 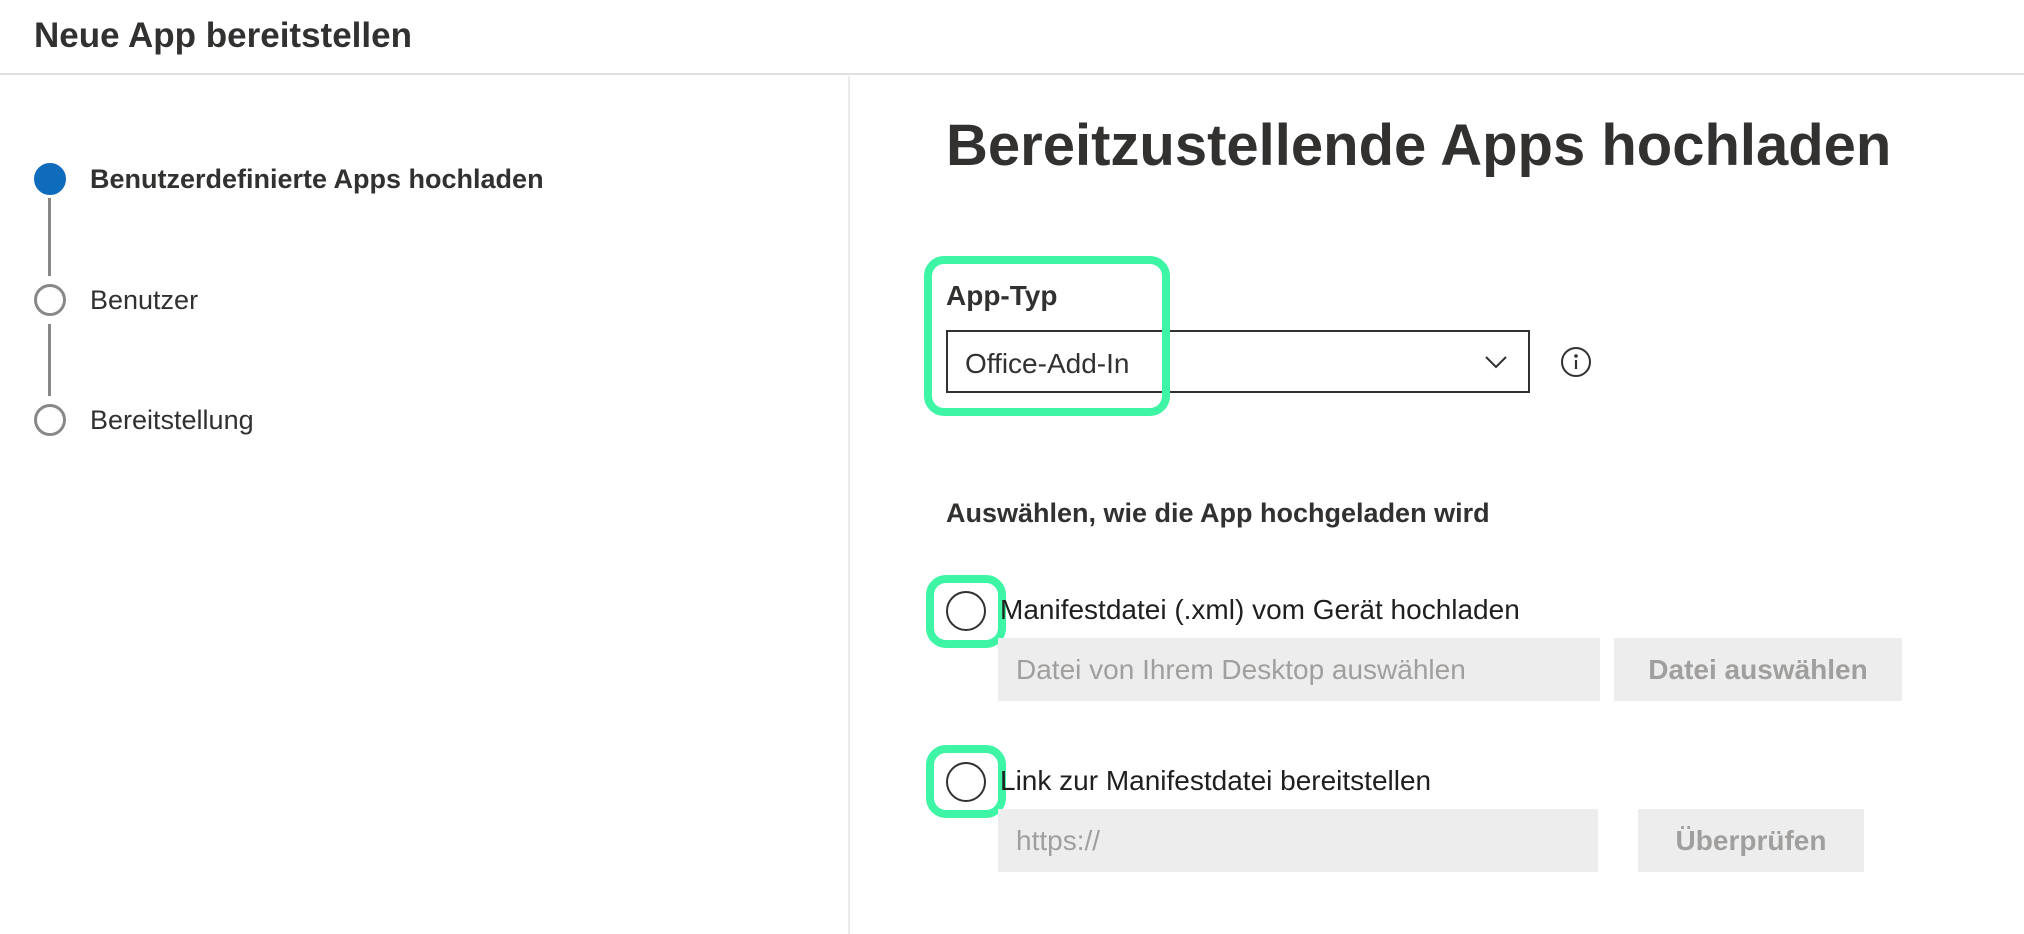 I want to click on radio-upload-manifest-file, so click(x=966, y=611).